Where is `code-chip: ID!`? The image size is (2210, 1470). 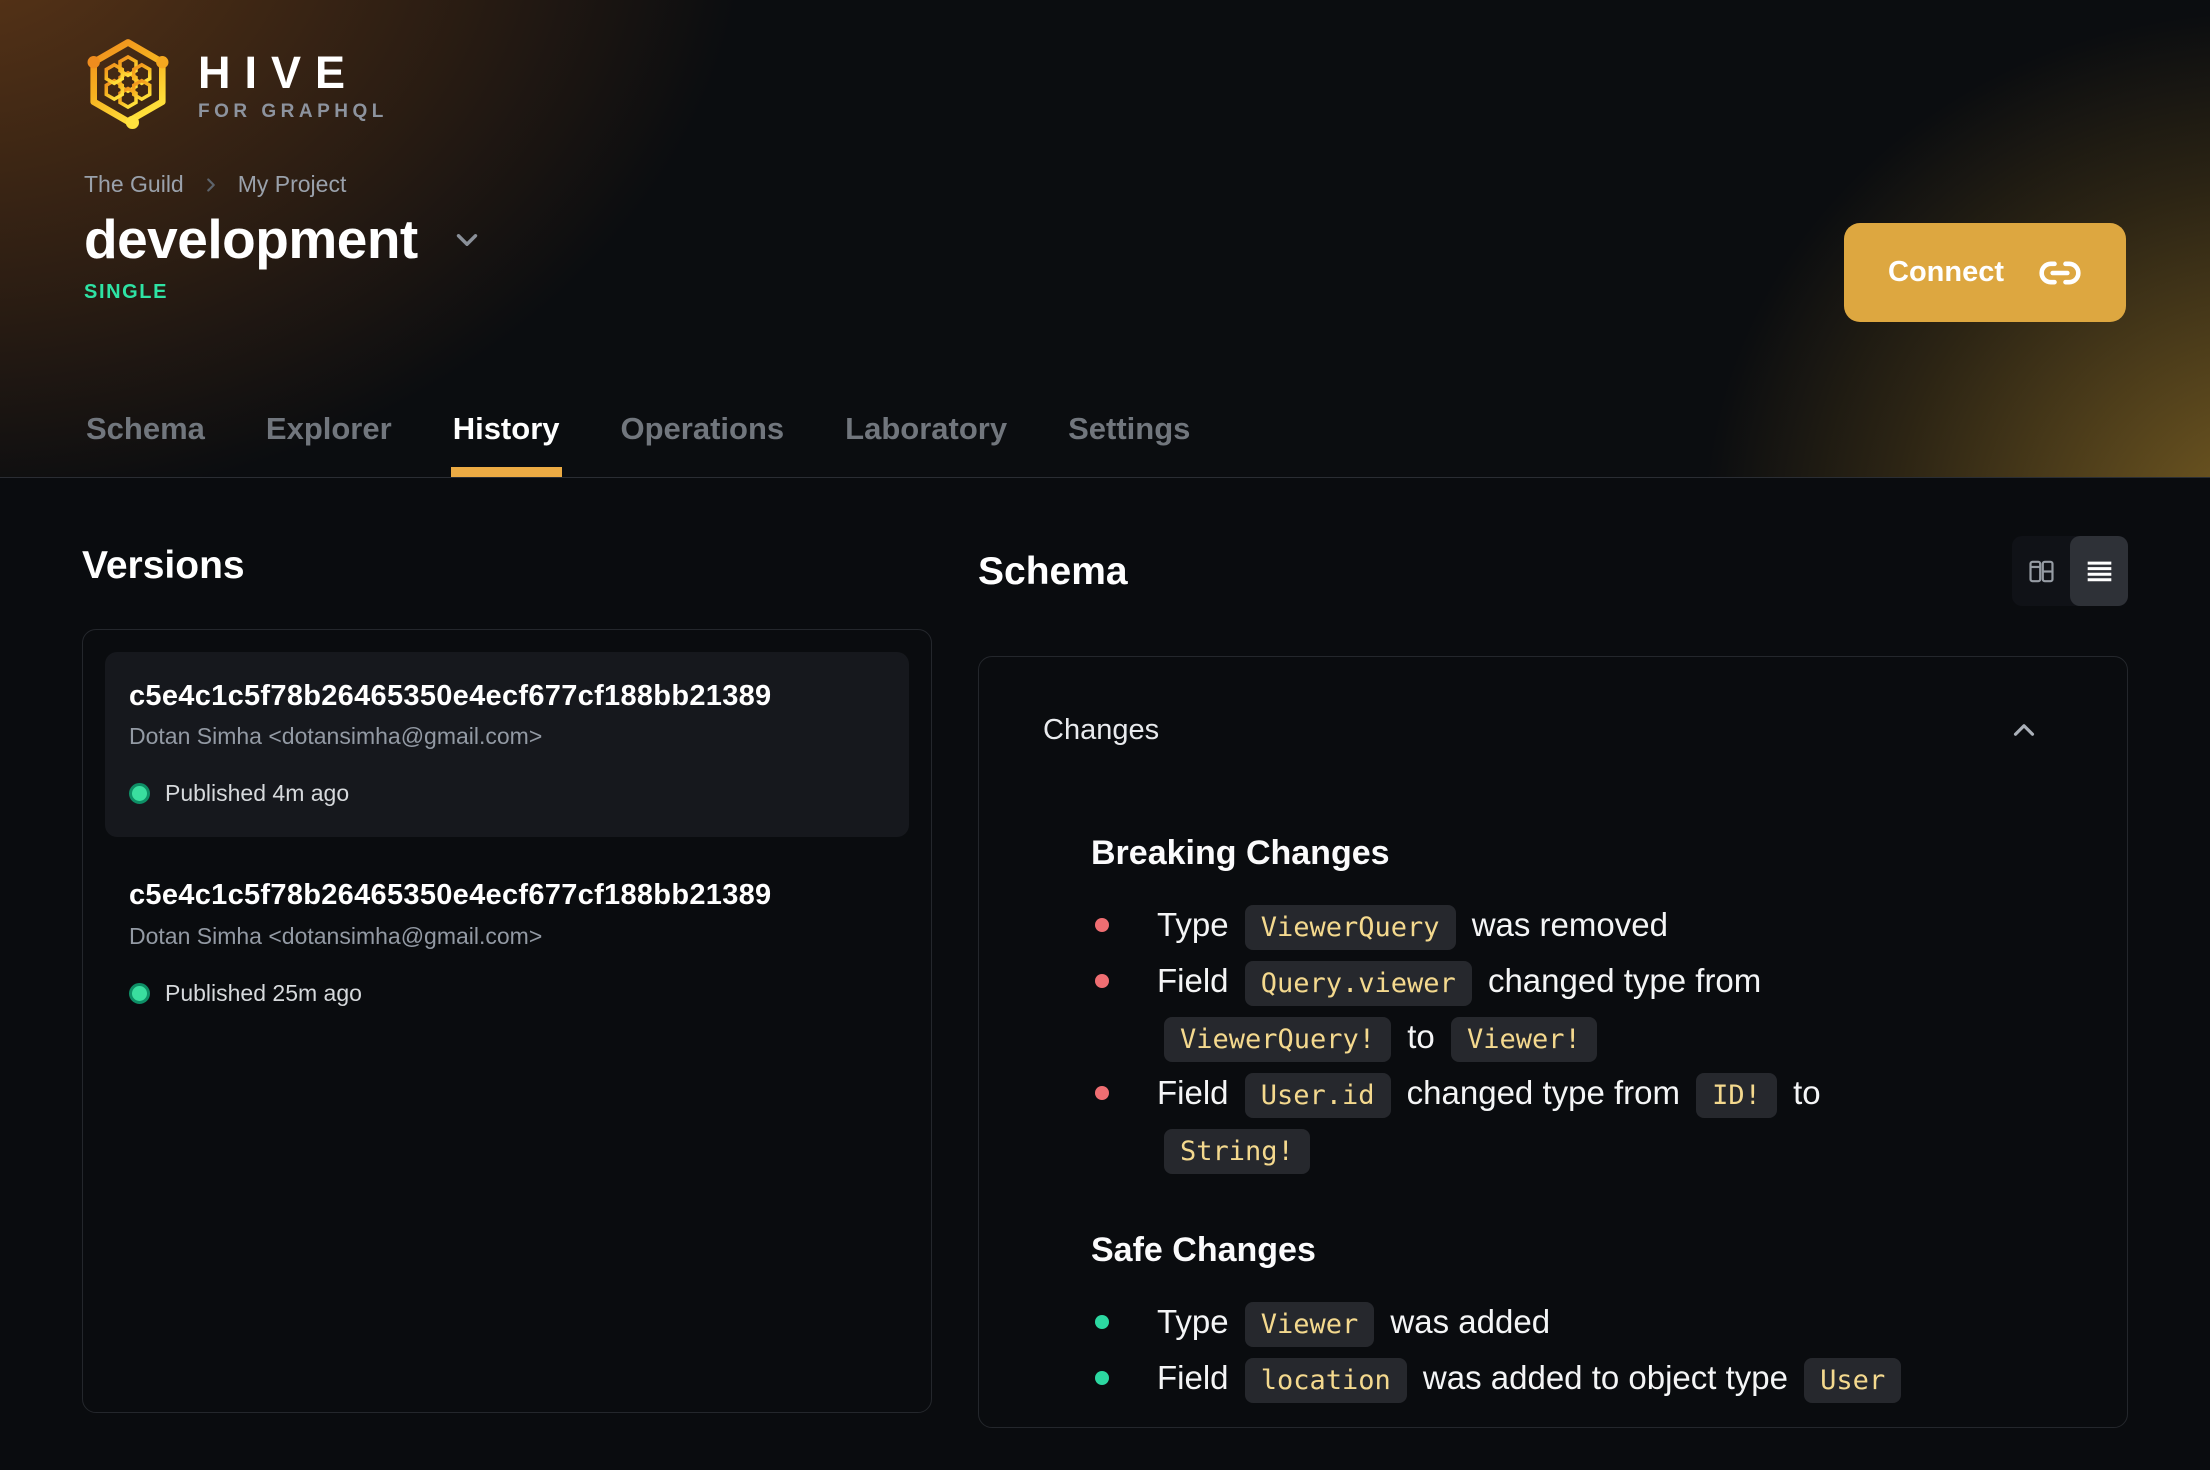 code-chip: ID! is located at coordinates (1736, 1095).